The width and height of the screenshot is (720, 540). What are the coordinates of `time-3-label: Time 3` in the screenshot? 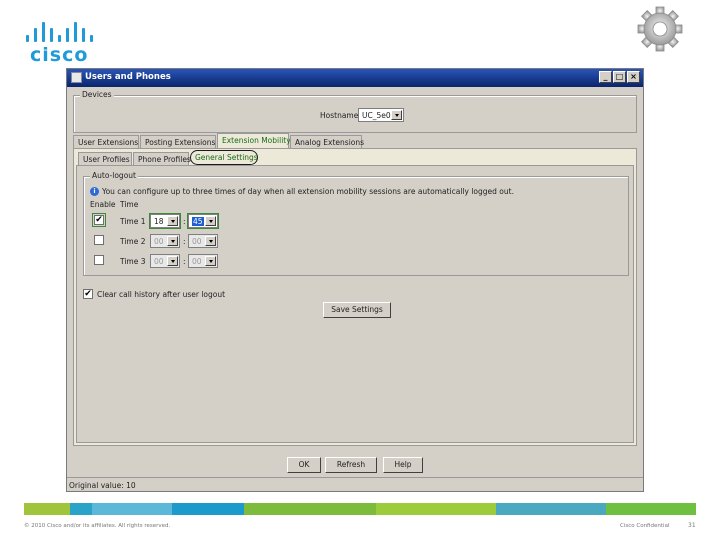 It's located at (133, 261).